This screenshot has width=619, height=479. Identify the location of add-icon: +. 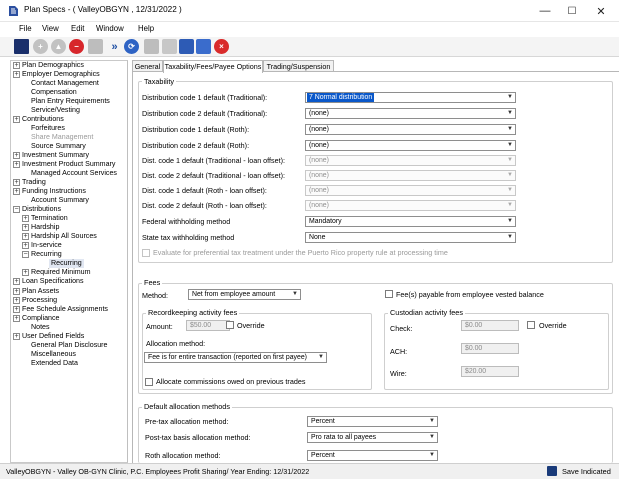
(40, 46).